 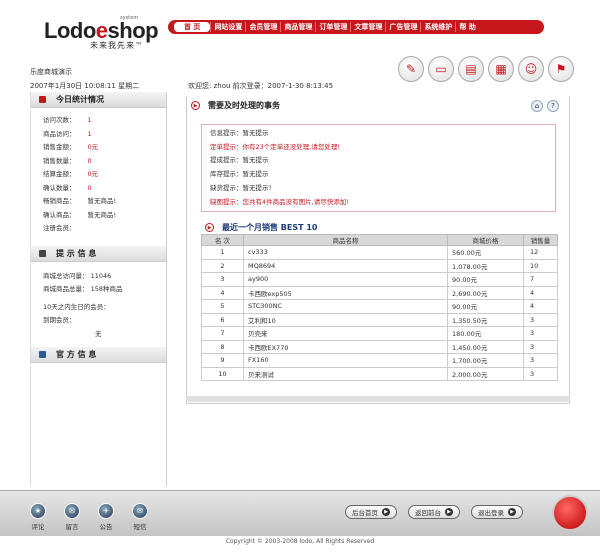 I want to click on table-cell: STC300NC, so click(x=345, y=306).